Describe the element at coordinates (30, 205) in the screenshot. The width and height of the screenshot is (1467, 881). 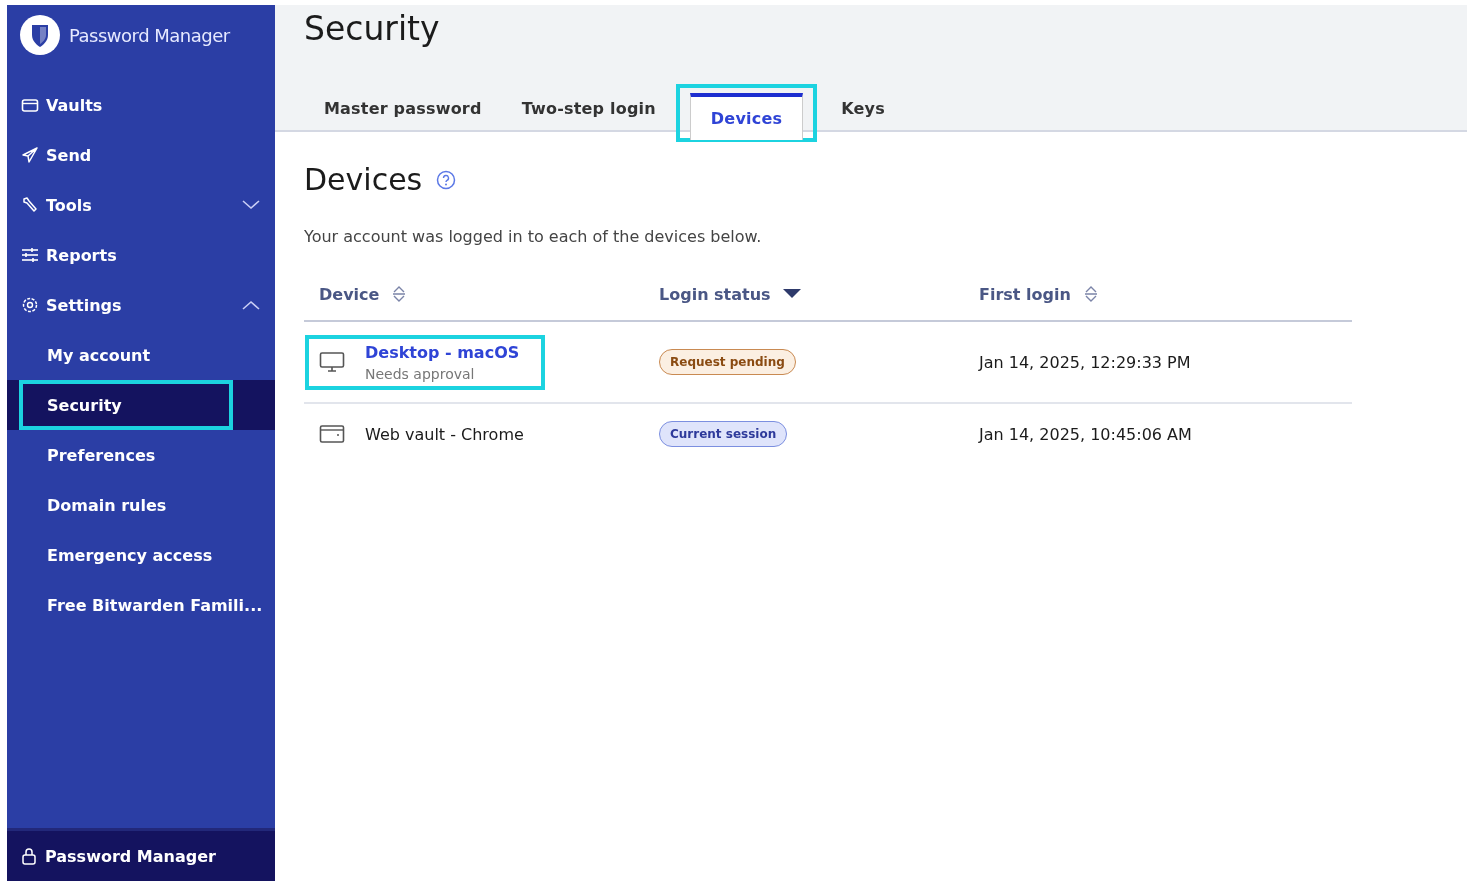
I see `wrench-icon` at that location.